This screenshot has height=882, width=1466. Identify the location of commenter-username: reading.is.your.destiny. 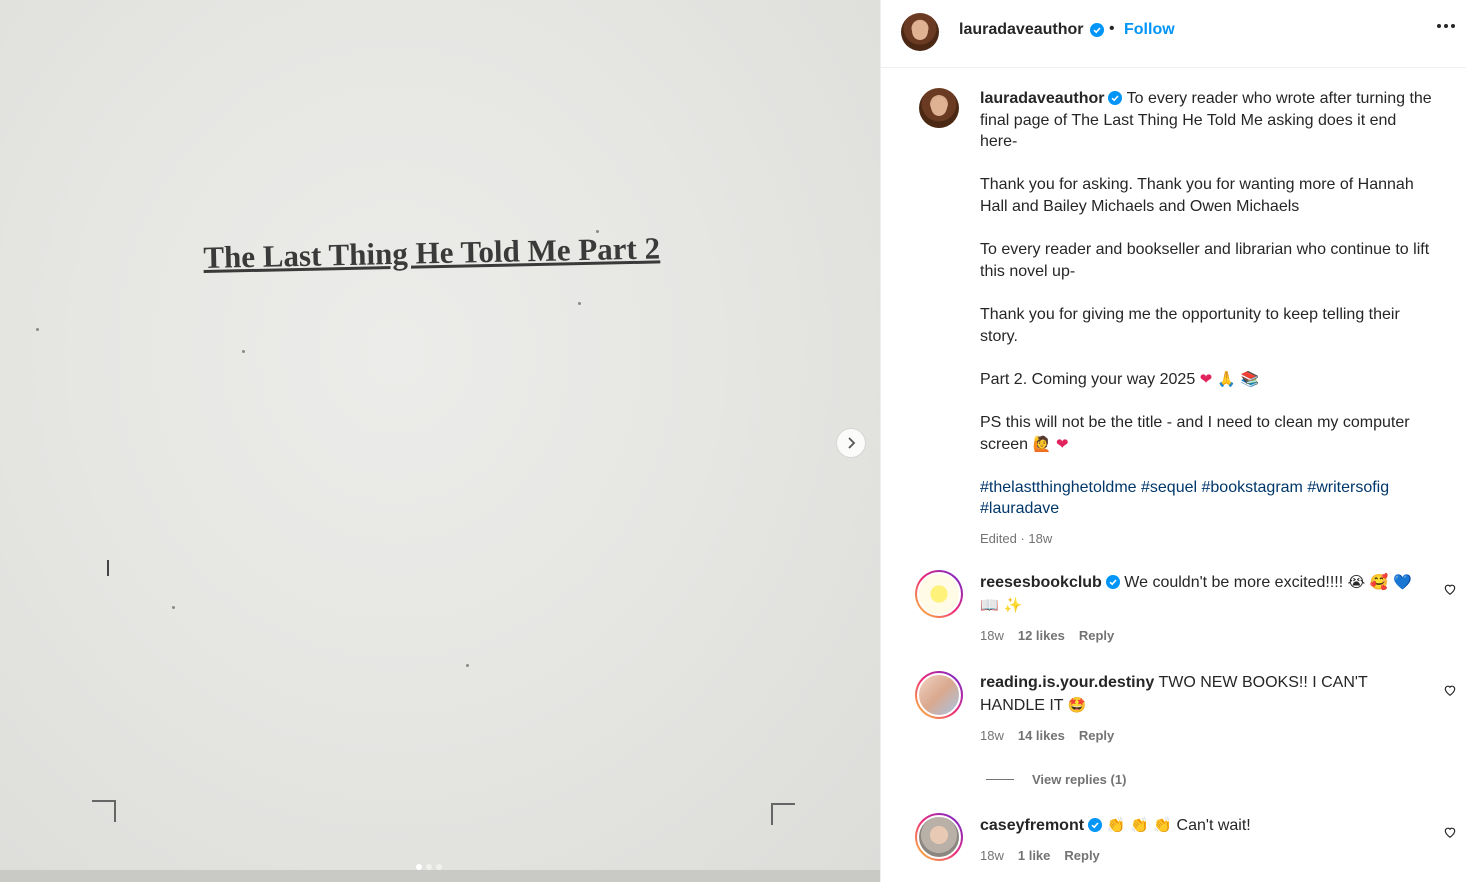
(1067, 682).